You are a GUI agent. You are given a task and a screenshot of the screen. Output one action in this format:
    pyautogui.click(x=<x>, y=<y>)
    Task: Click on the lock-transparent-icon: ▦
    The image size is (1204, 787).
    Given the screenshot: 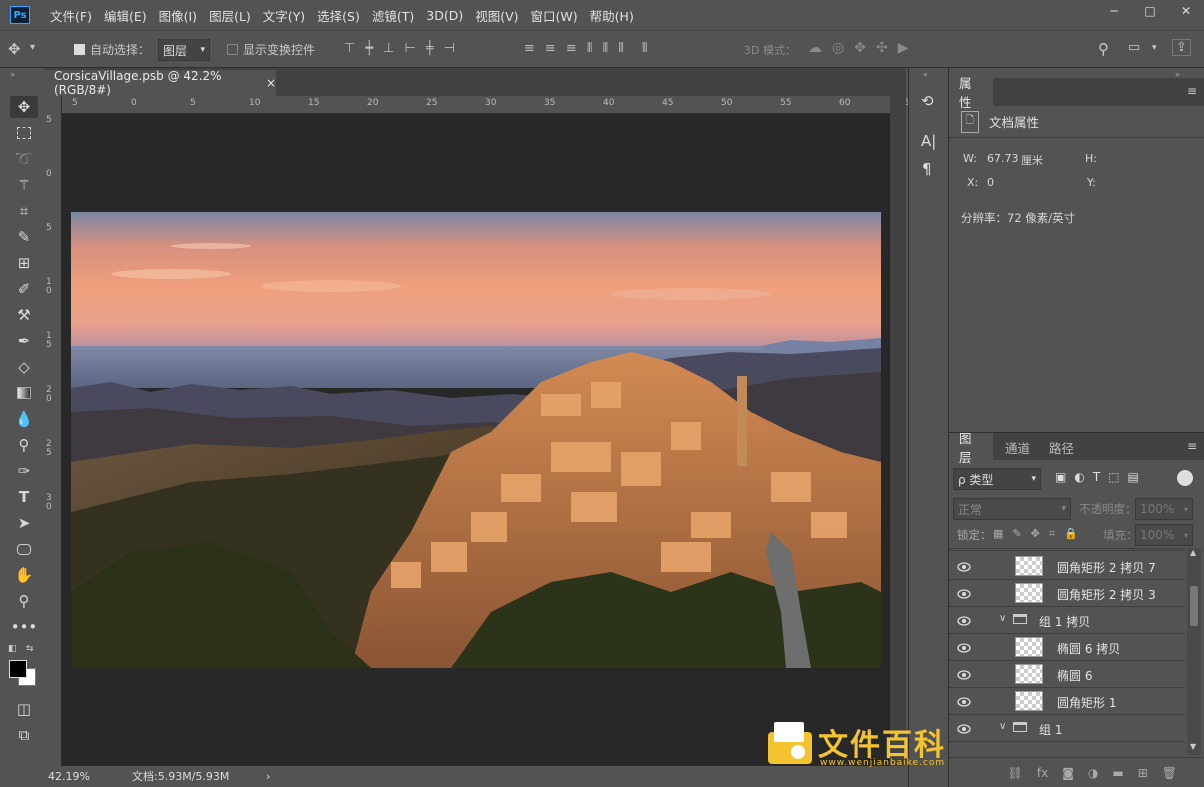 What is the action you would take?
    pyautogui.click(x=998, y=534)
    